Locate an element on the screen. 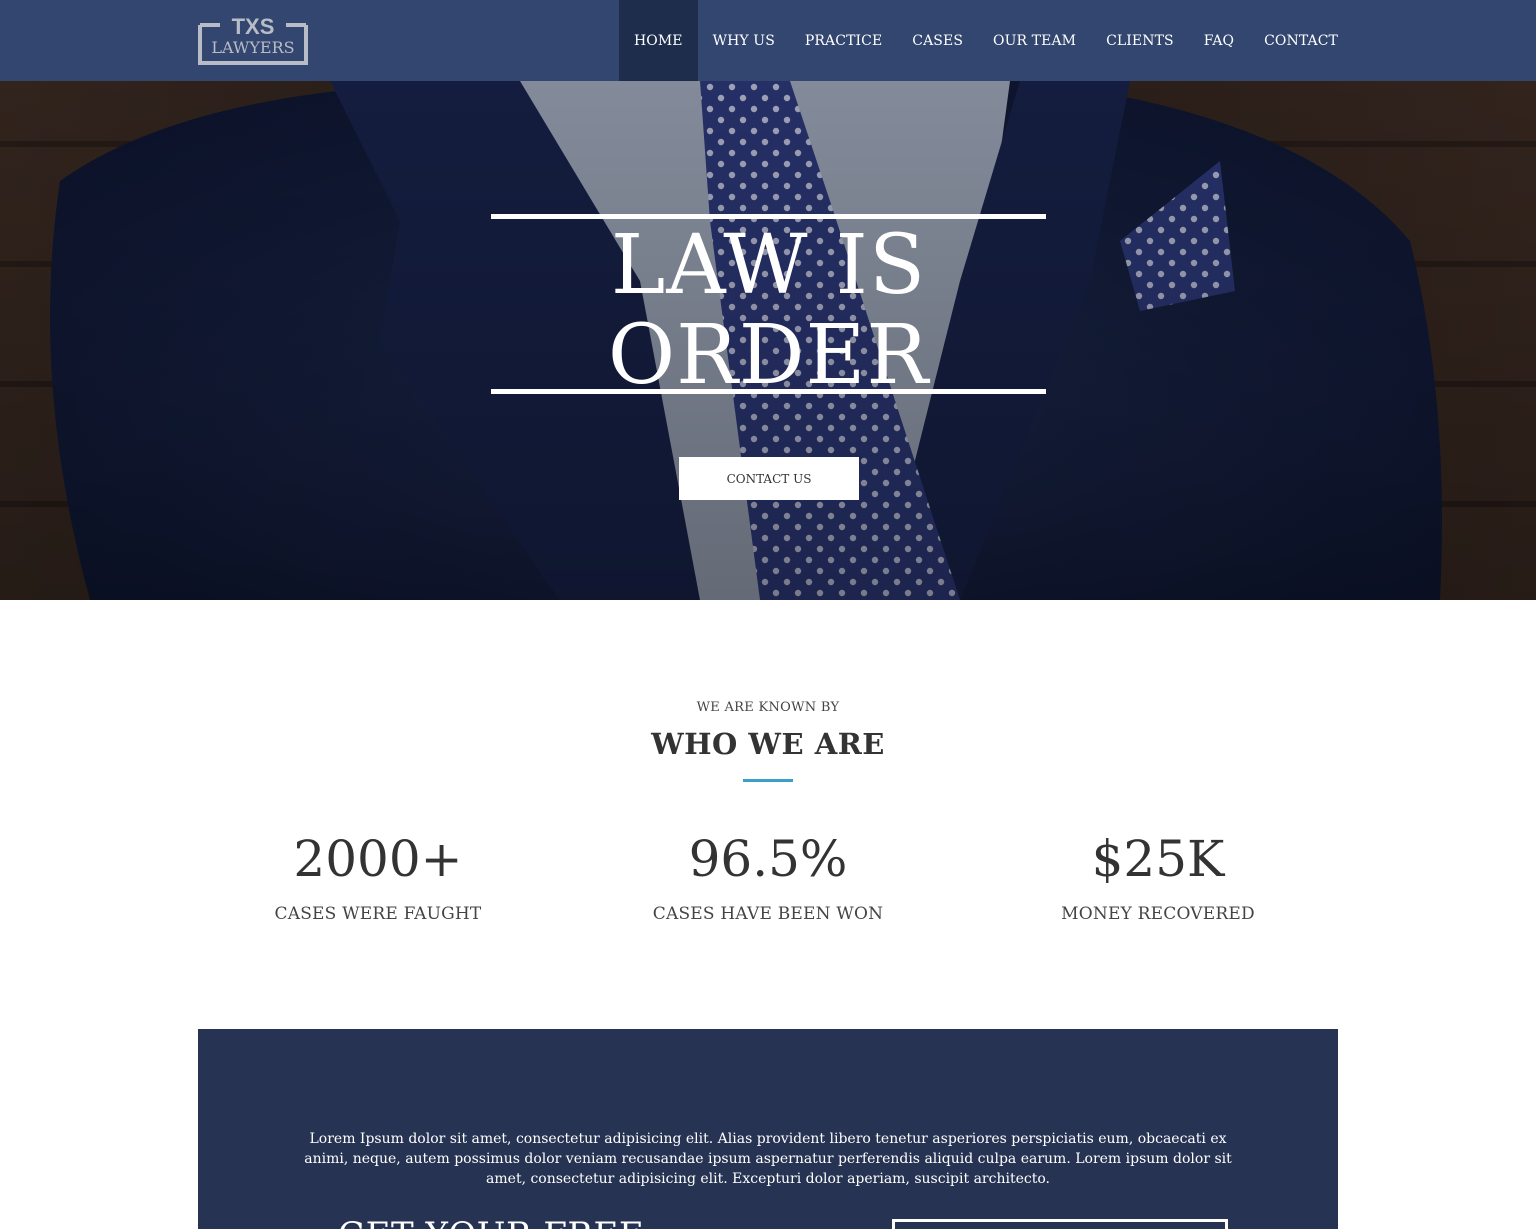 The height and width of the screenshot is (1229, 1536). stat-cases-won: 96.5% CASES HAVE BEEN WON is located at coordinates (768, 876).